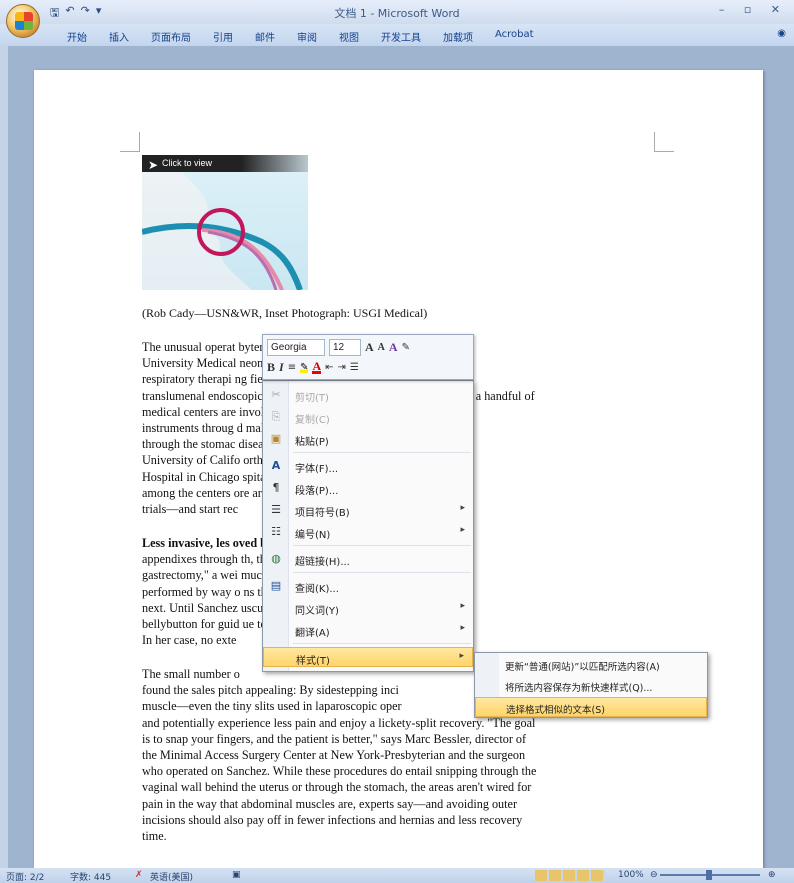 The image size is (794, 883). I want to click on vertical-ruler, so click(4, 457).